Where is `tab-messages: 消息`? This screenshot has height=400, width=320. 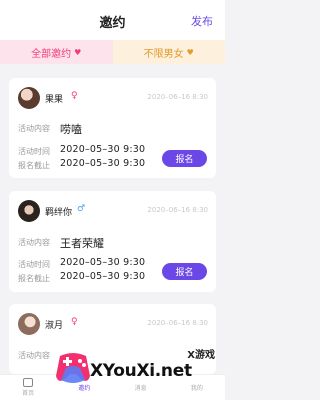 tab-messages: 消息 is located at coordinates (141, 387).